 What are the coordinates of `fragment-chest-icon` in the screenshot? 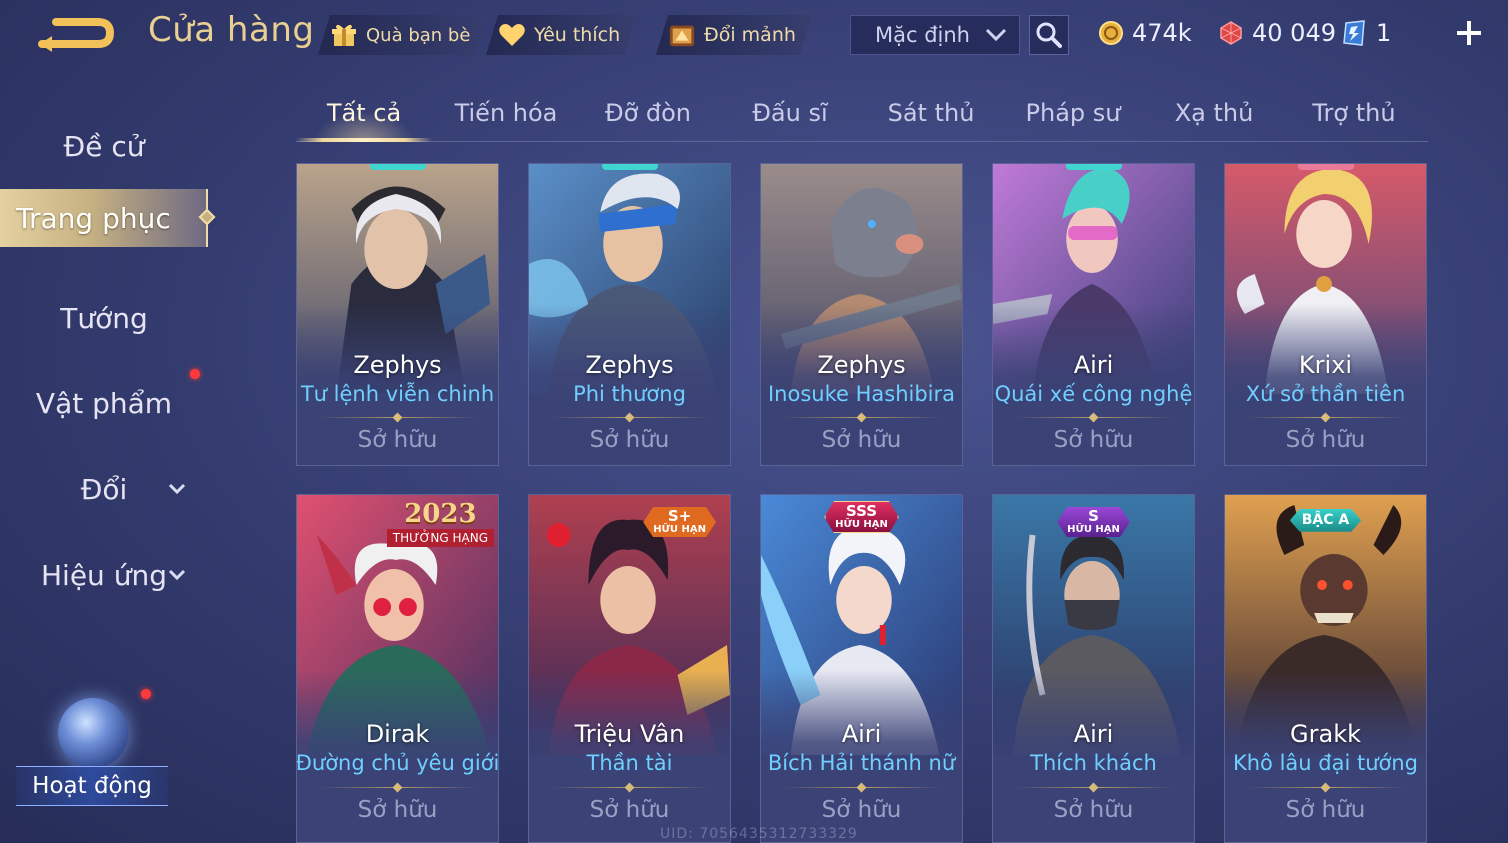 It's located at (682, 35).